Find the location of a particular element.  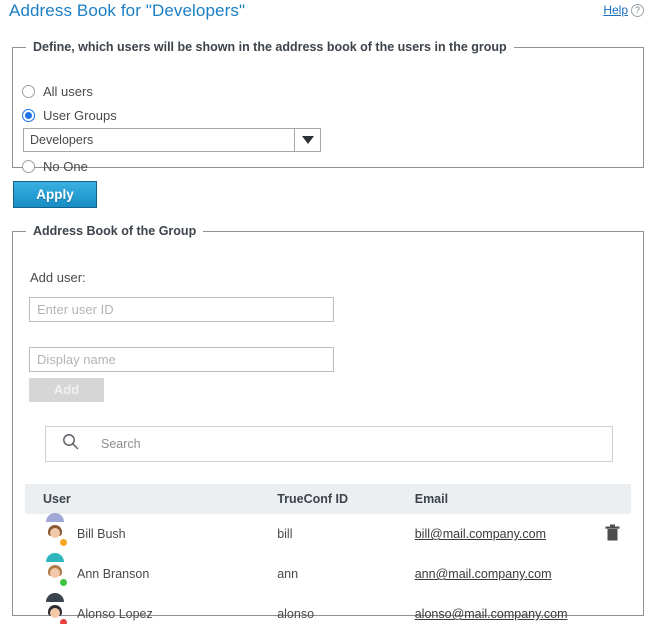

address-book-legend: Address Book of the Group is located at coordinates (115, 231).